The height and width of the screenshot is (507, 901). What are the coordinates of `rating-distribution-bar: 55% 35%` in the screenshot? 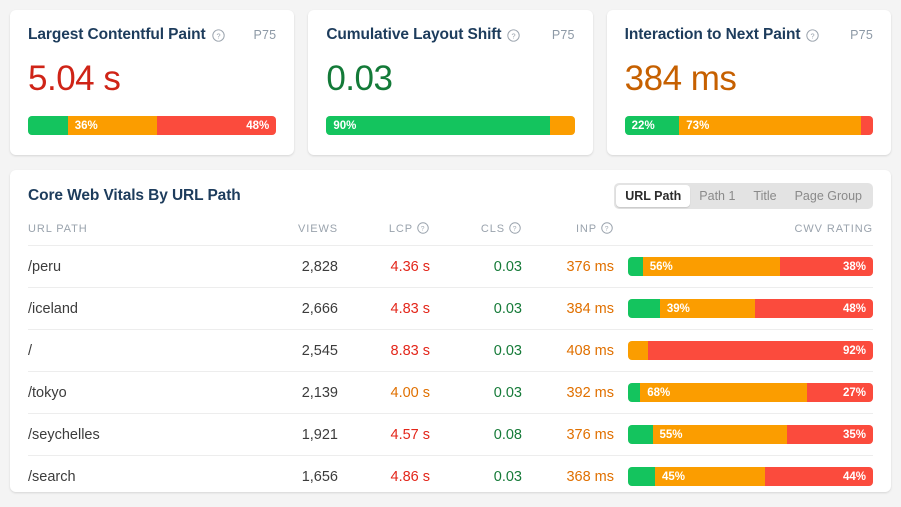 It's located at (750, 434).